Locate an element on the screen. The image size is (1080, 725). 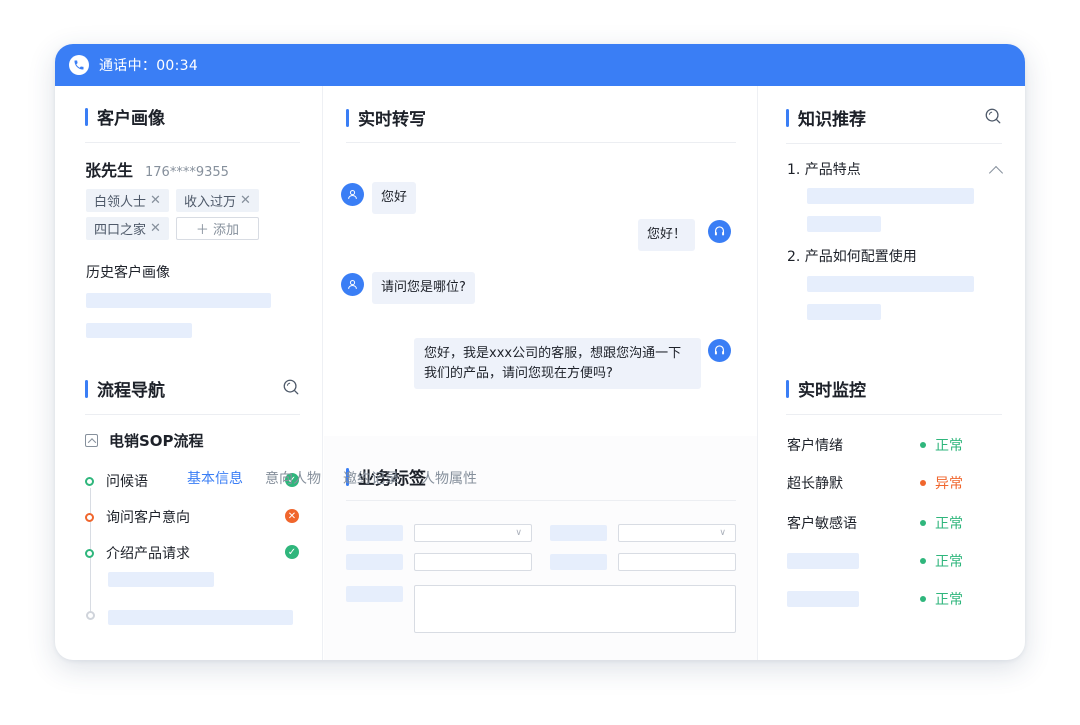
business-tabs: 基本信息 意向人物 邀约记录 人物属性 is located at coordinates (343, 478).